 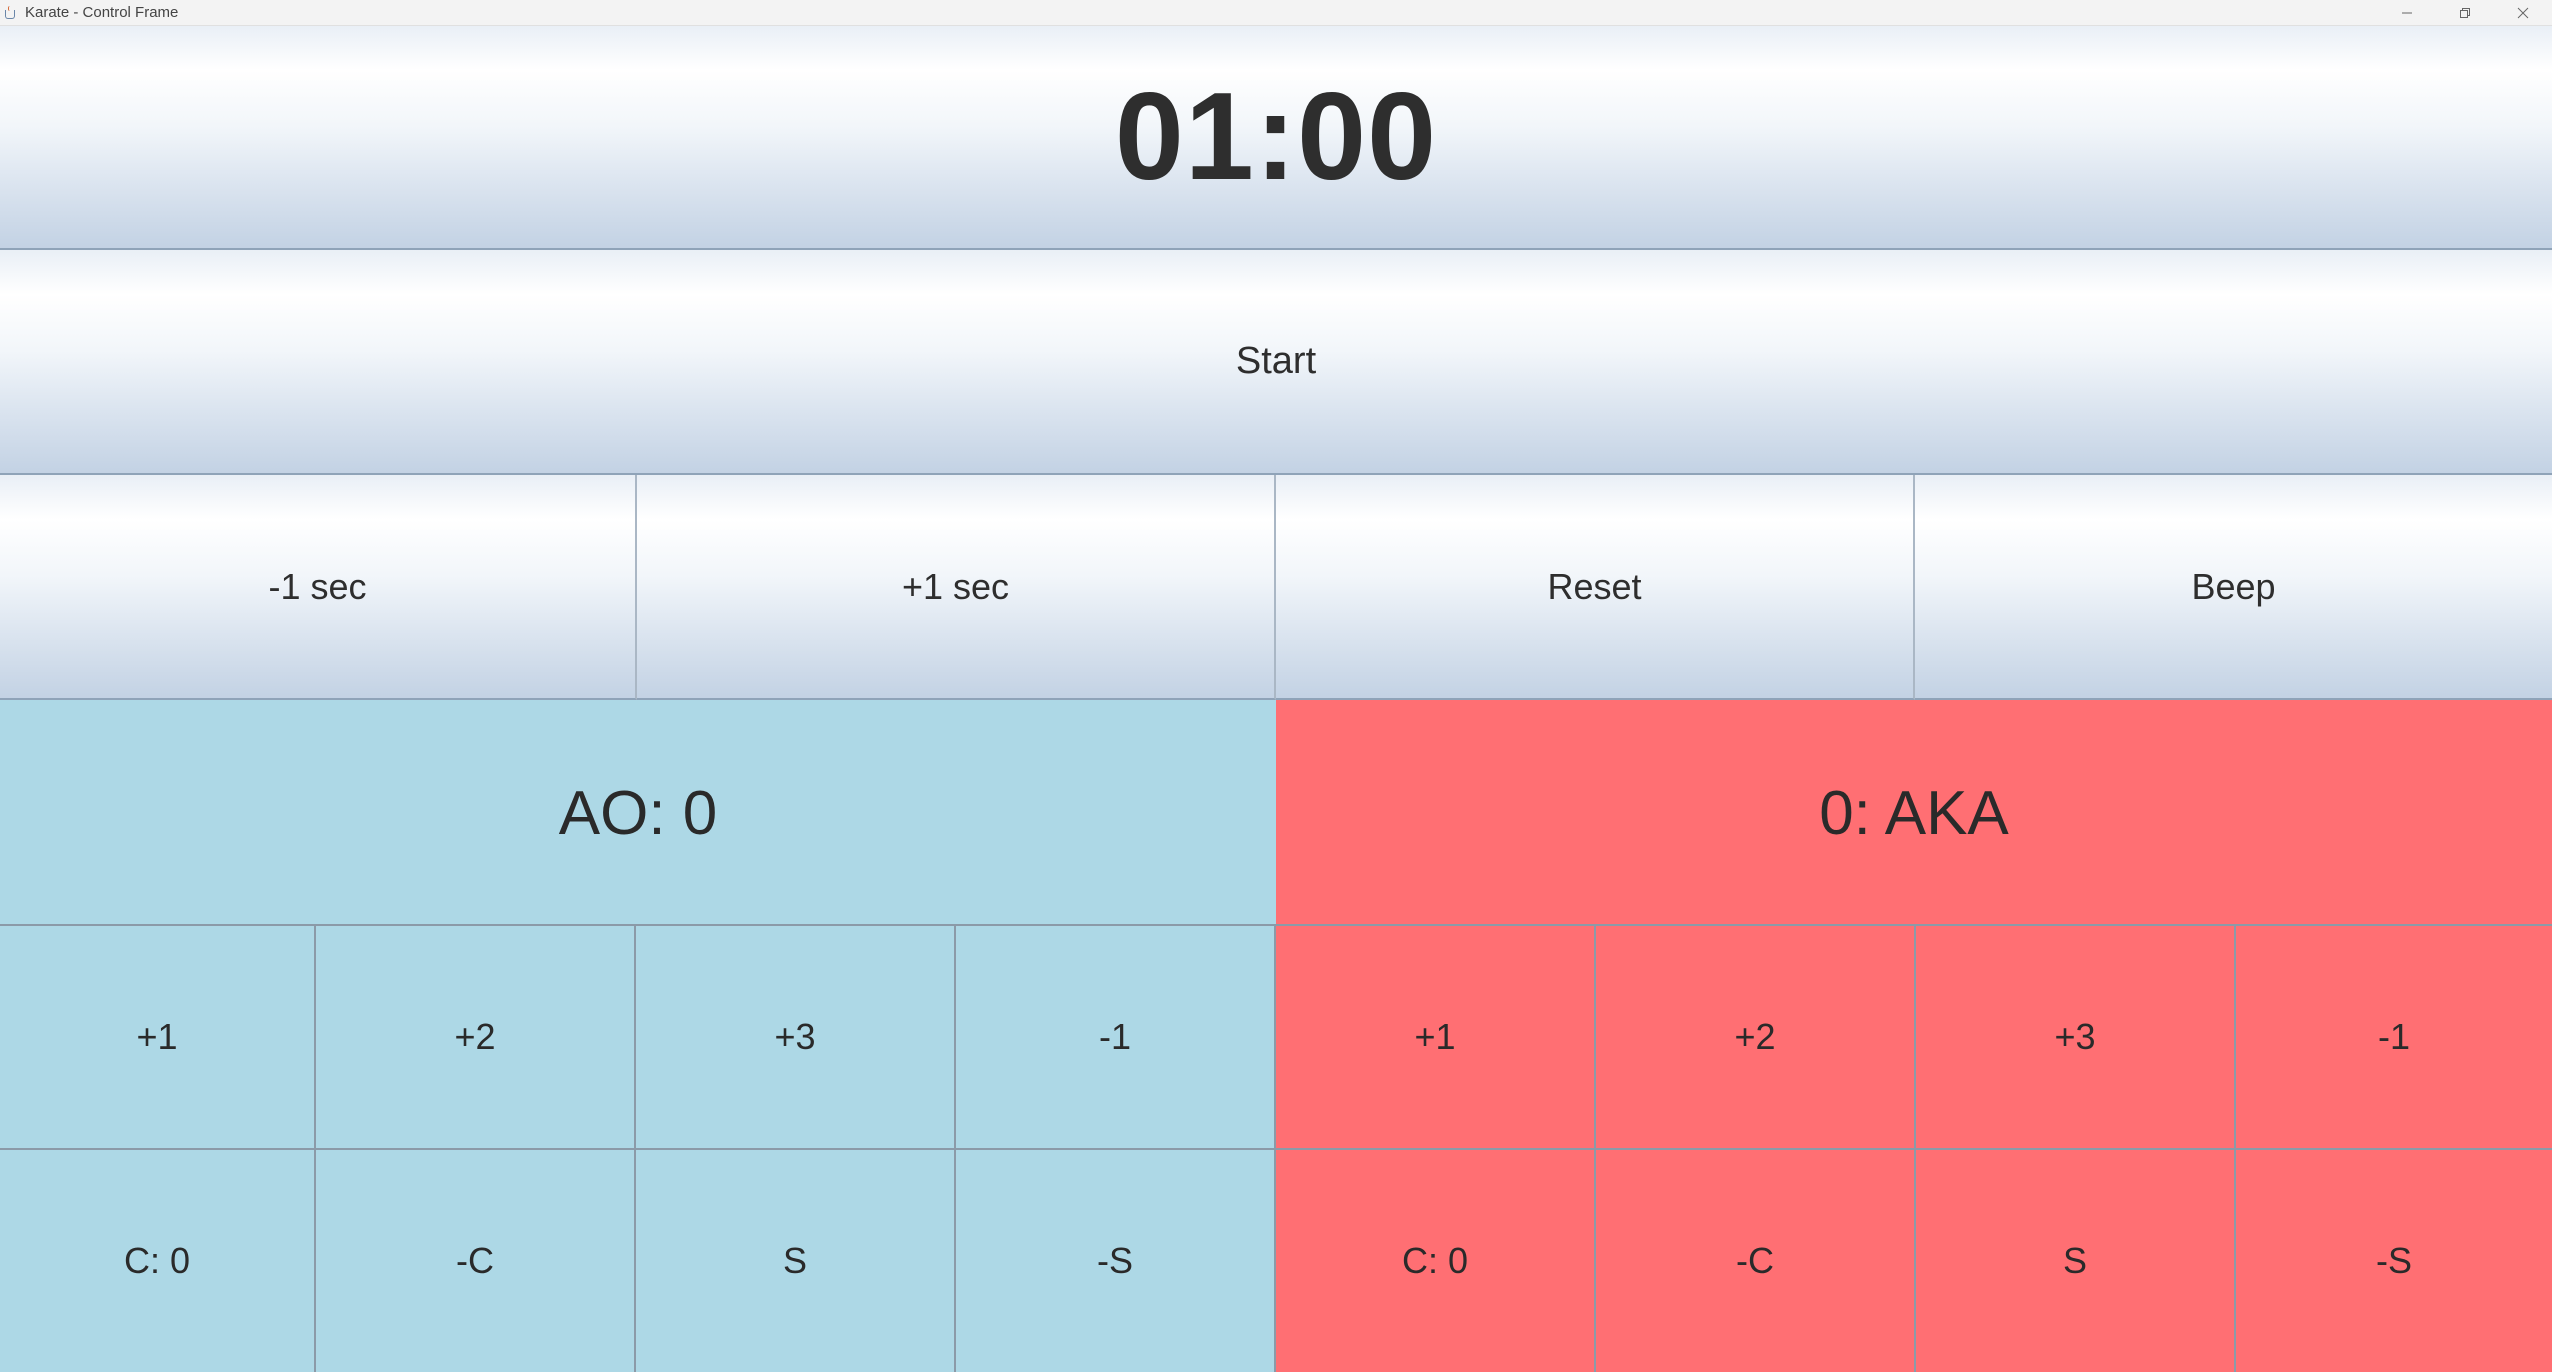 I want to click on aka-minus1-button: -1, so click(x=2394, y=1036).